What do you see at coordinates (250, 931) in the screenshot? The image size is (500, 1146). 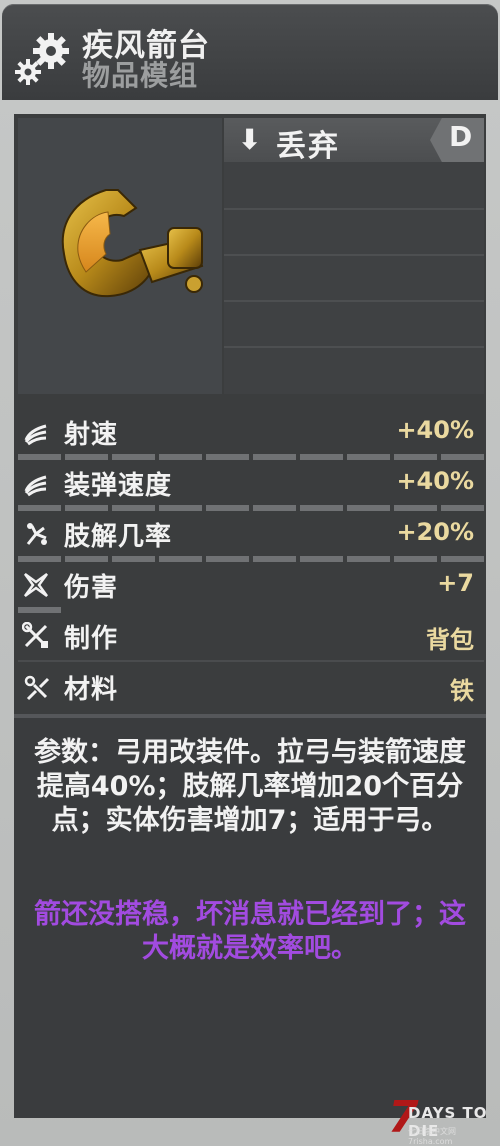 I see `flavor-text: 箭还没搭稳，坏消息就已经到了；这大概就是效率吧。` at bounding box center [250, 931].